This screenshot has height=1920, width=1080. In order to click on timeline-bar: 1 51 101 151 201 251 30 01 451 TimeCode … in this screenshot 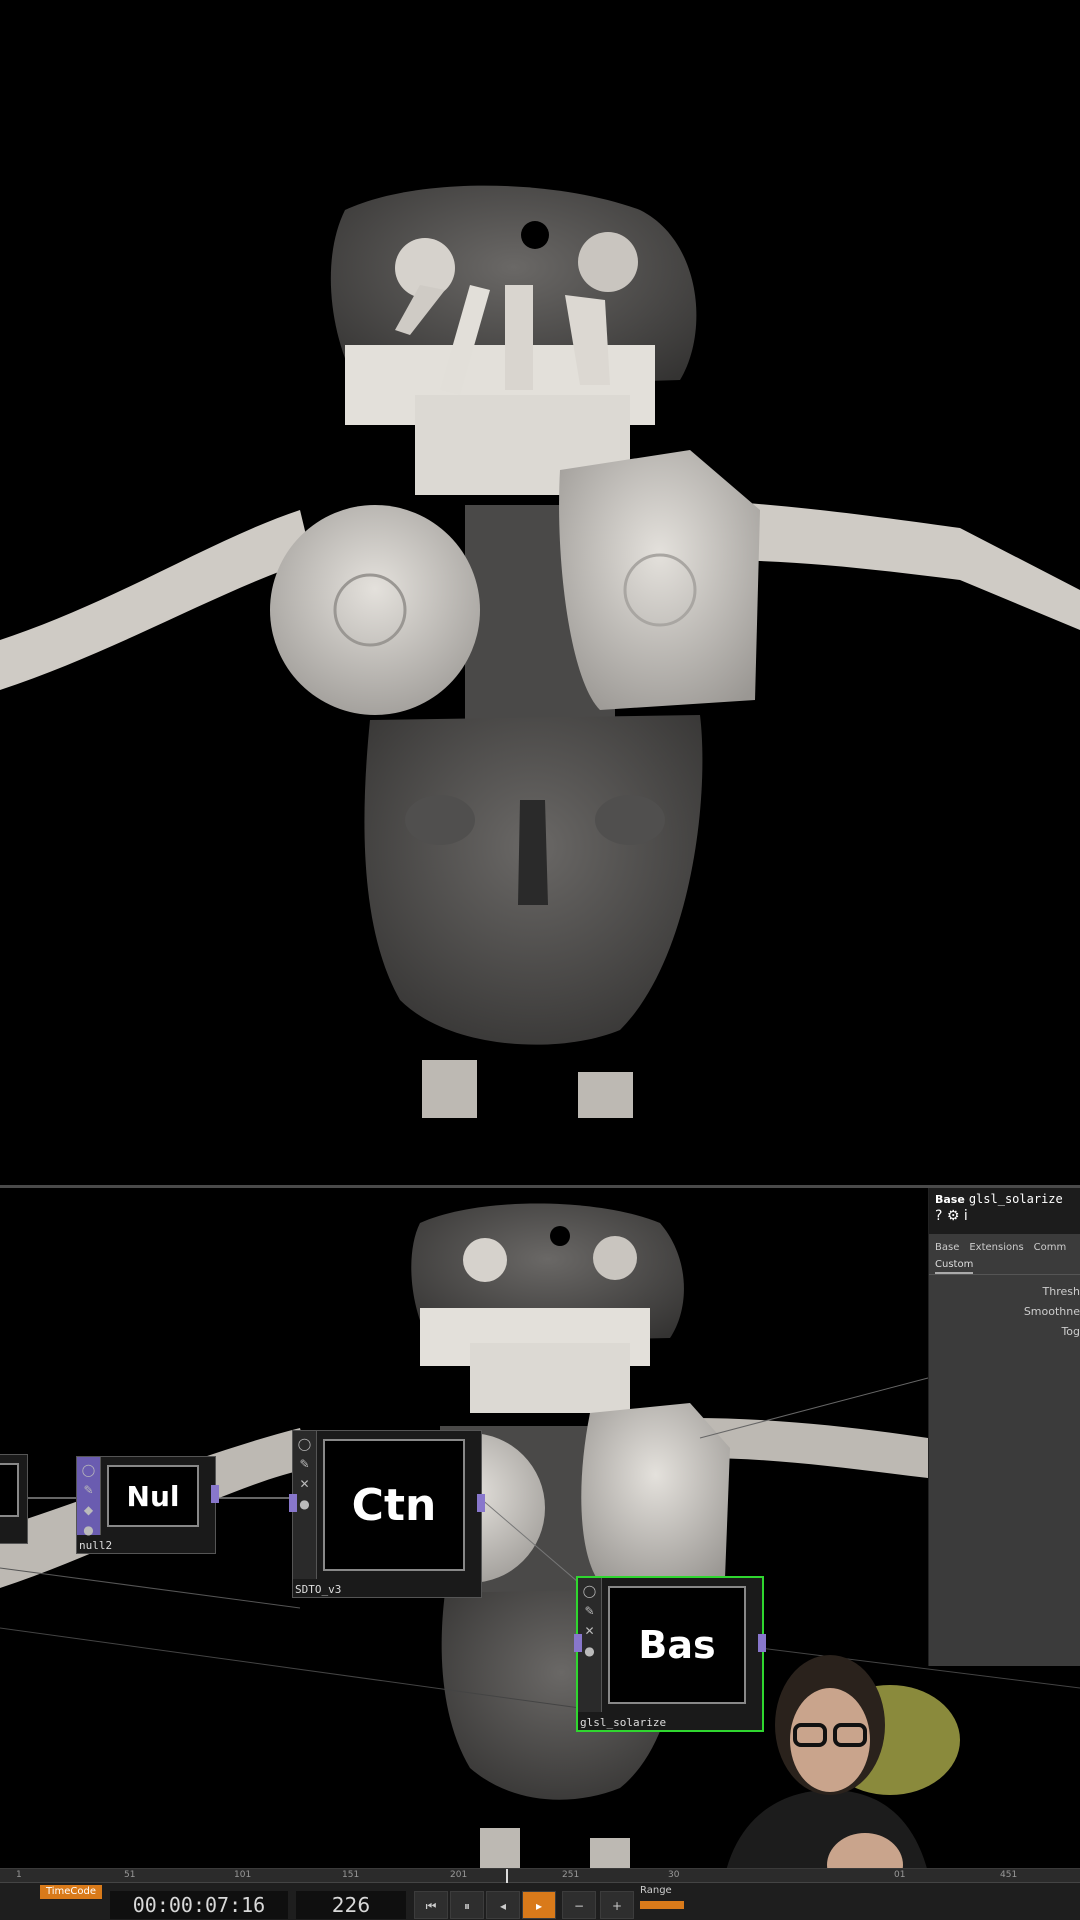, I will do `click(540, 1894)`.